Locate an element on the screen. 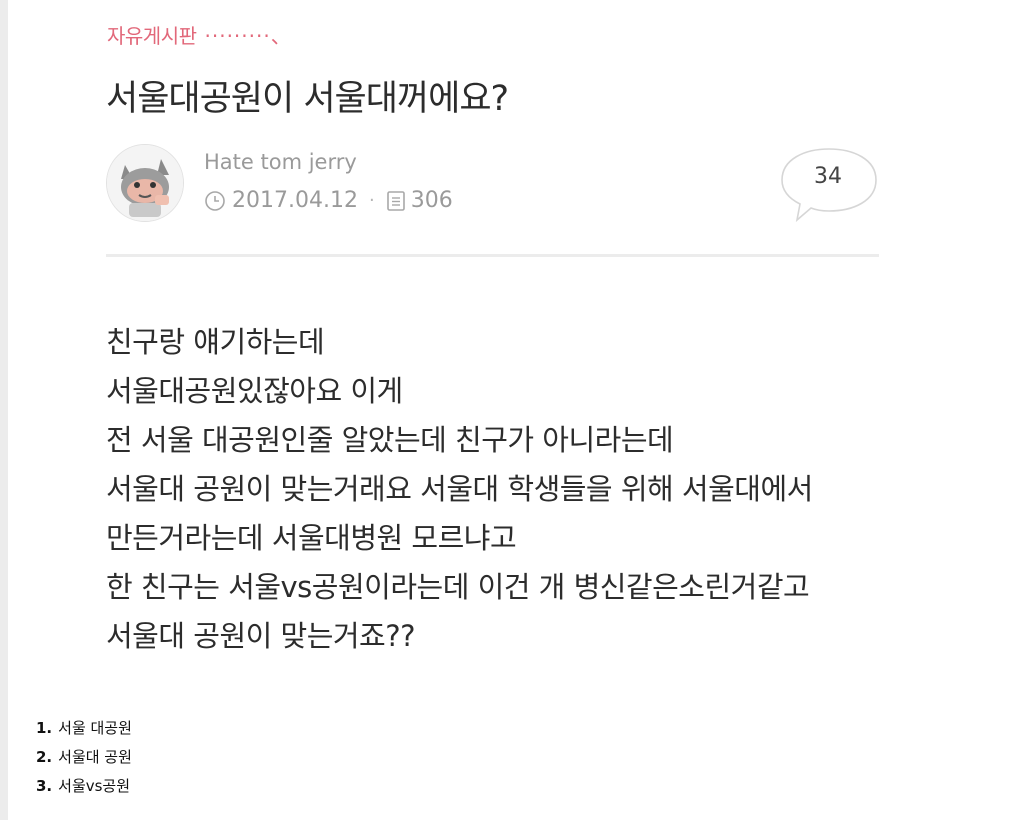  post-body-line: 서울대 공원이 맞는거죠?? is located at coordinates (261, 636).